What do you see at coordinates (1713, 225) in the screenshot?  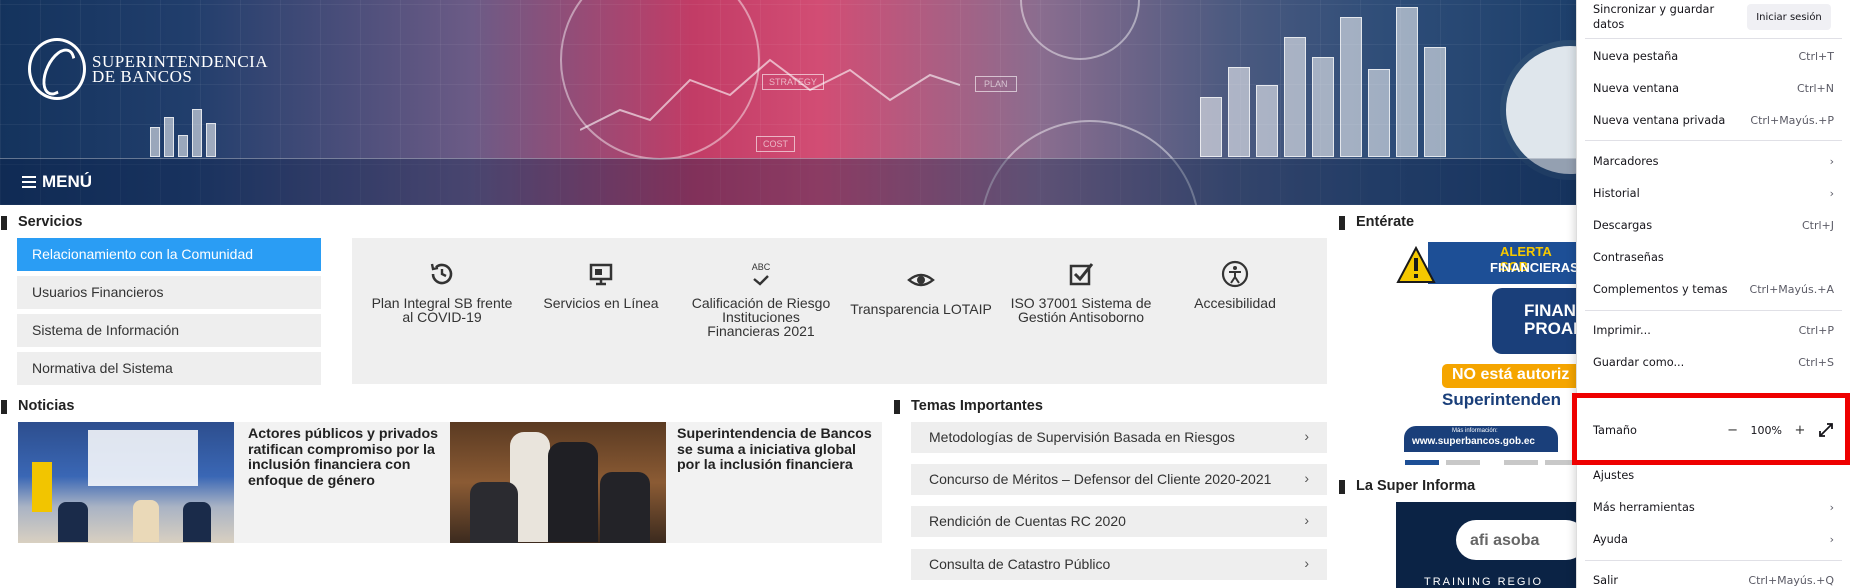 I see `menu-item-downloads: Descargas Ctrl+J` at bounding box center [1713, 225].